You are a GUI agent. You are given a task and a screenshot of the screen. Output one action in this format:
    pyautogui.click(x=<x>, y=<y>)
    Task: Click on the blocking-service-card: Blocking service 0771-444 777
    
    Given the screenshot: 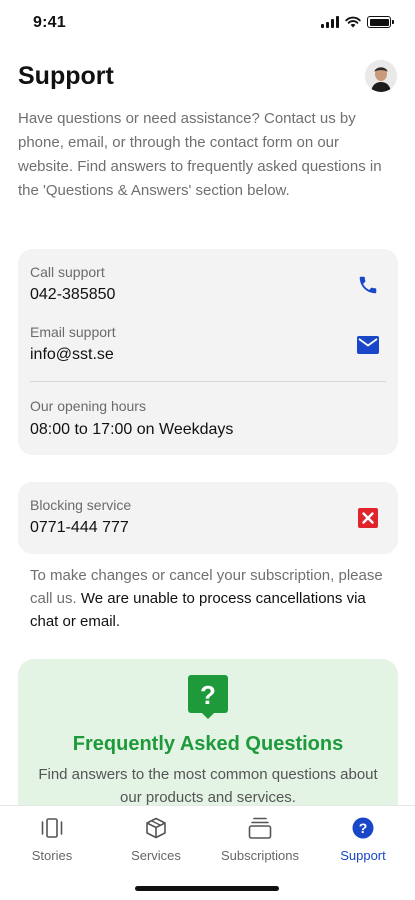 What is the action you would take?
    pyautogui.click(x=208, y=518)
    